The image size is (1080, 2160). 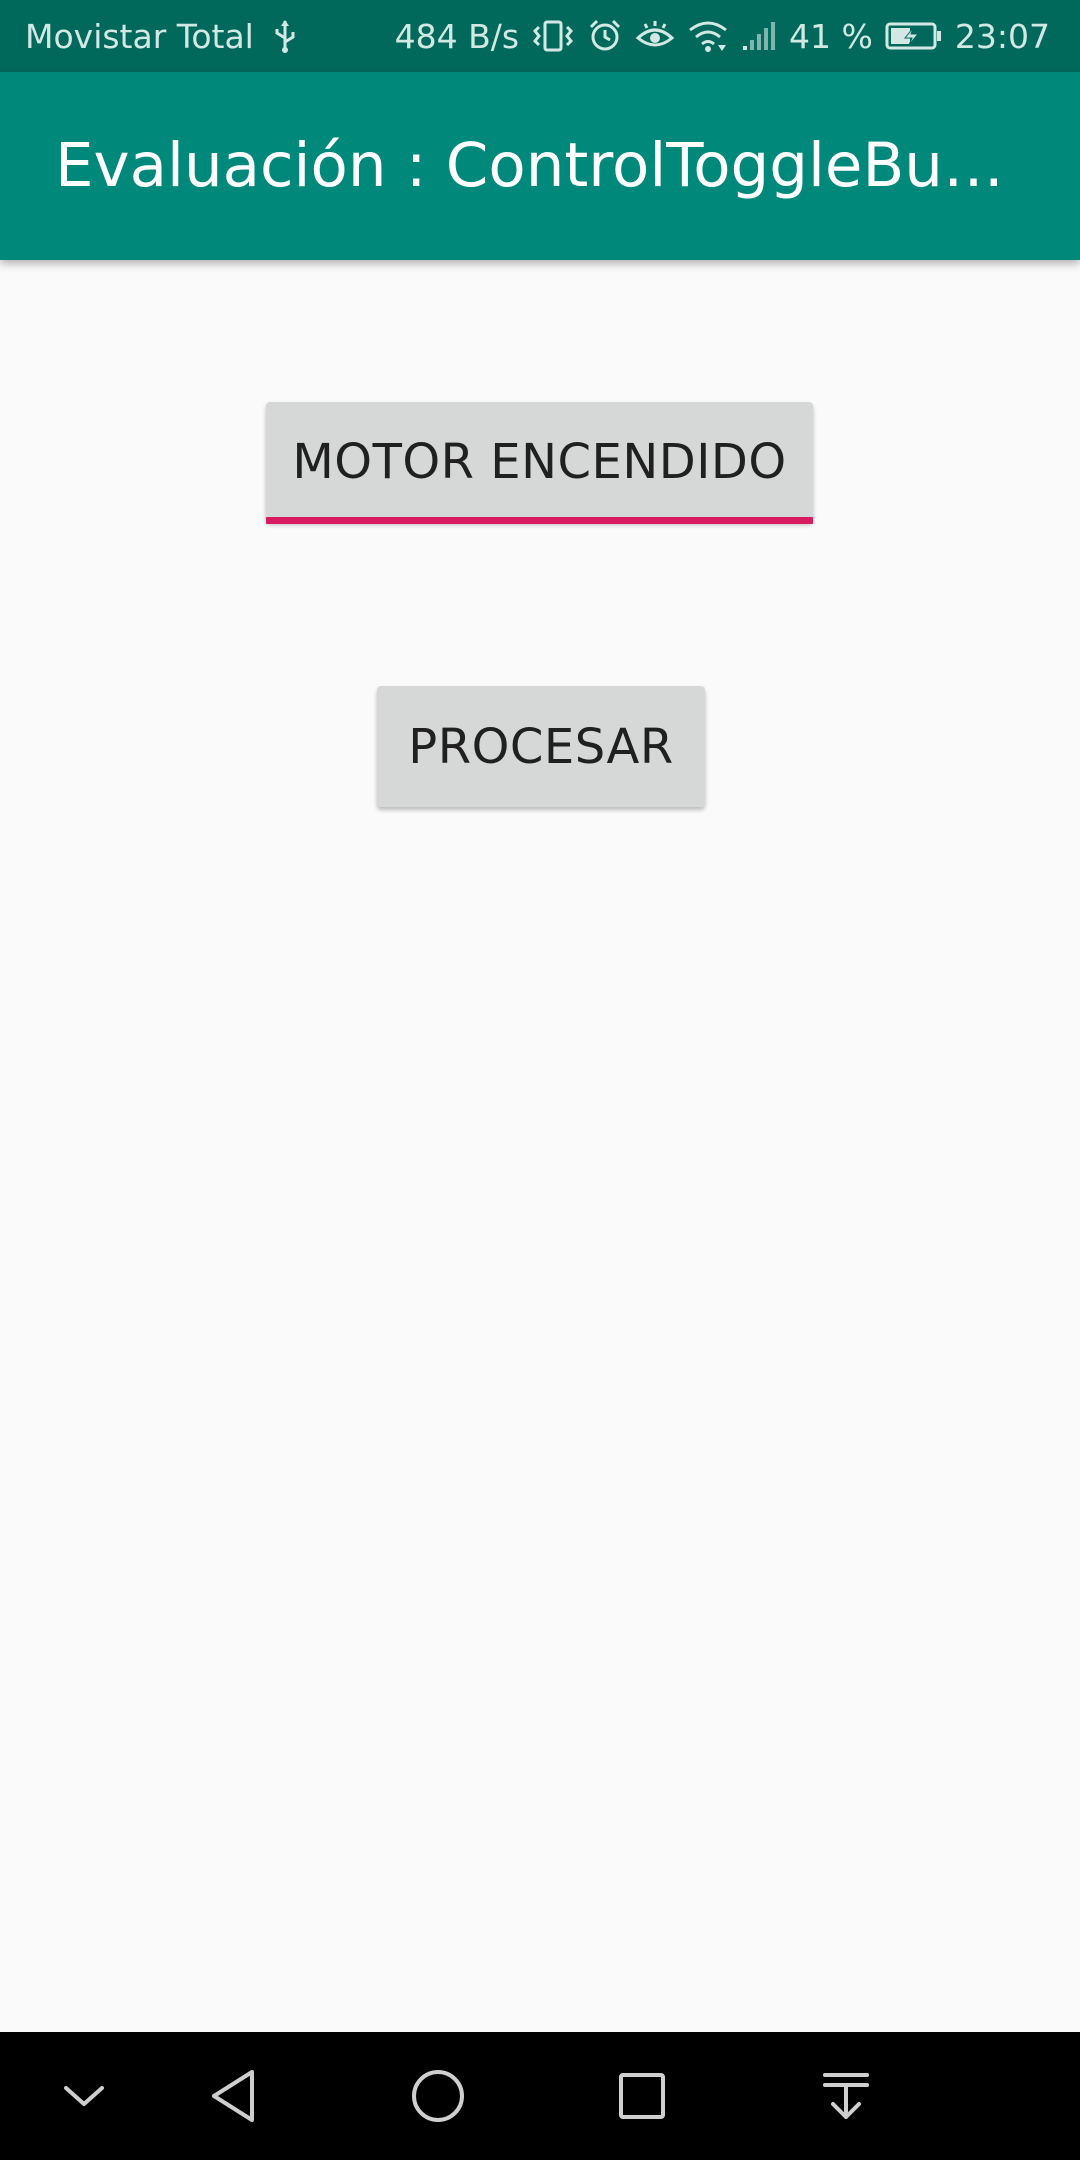 I want to click on notifications-pull-icon, so click(x=846, y=2096).